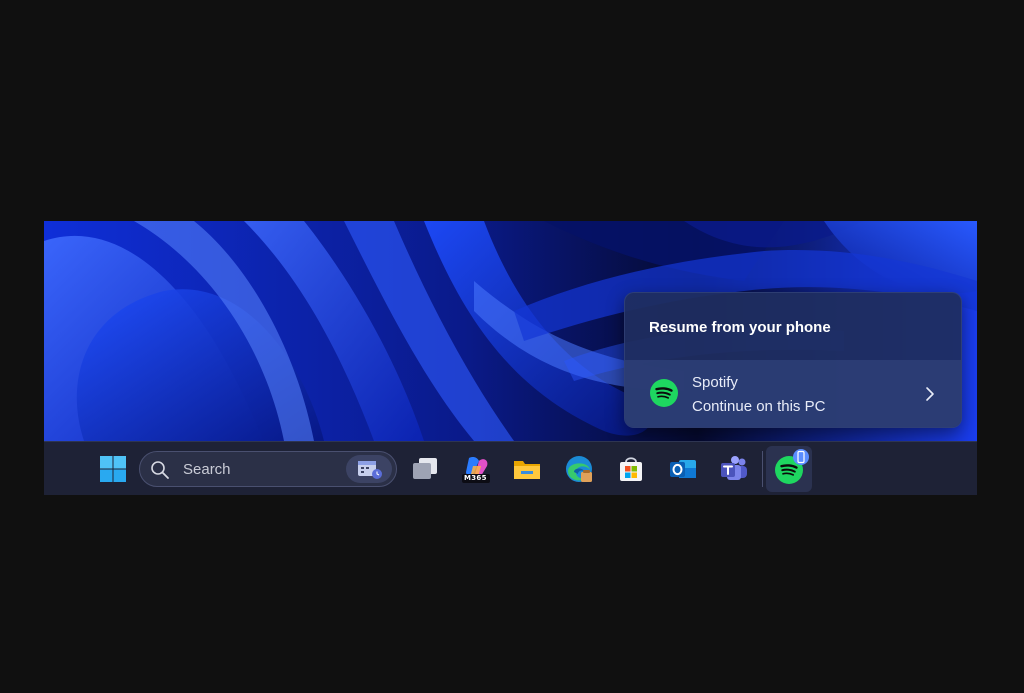 This screenshot has width=1024, height=693. I want to click on windows-logo-icon, so click(113, 469).